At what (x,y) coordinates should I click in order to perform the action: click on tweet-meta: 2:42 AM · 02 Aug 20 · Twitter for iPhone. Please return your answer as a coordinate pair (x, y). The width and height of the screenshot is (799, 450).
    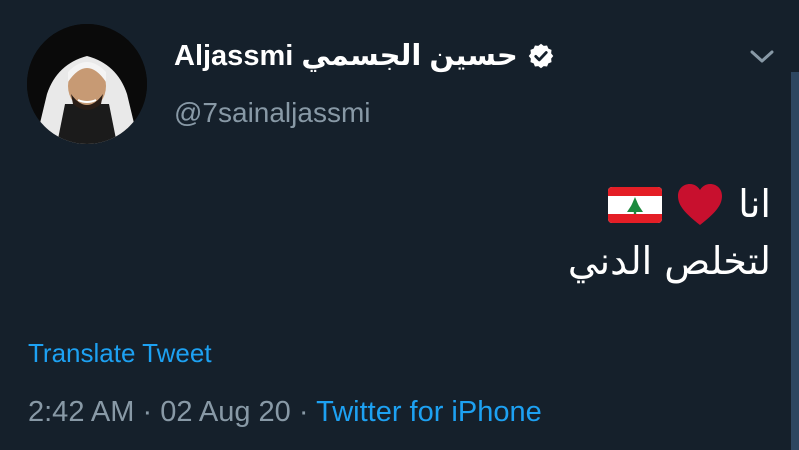
    Looking at the image, I should click on (285, 412).